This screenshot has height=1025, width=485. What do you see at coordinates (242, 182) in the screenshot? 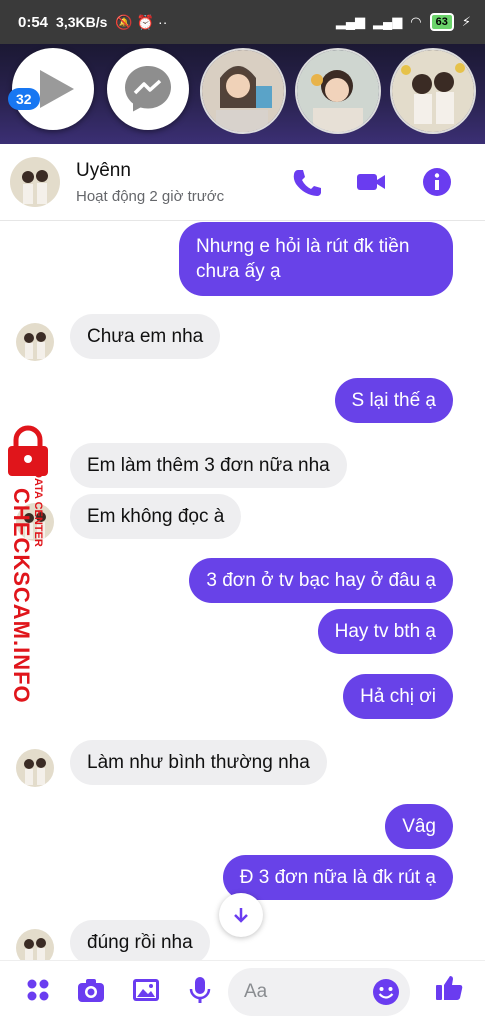
I see `chat-header: Uyênn Hoạt động 2 giờ trước` at bounding box center [242, 182].